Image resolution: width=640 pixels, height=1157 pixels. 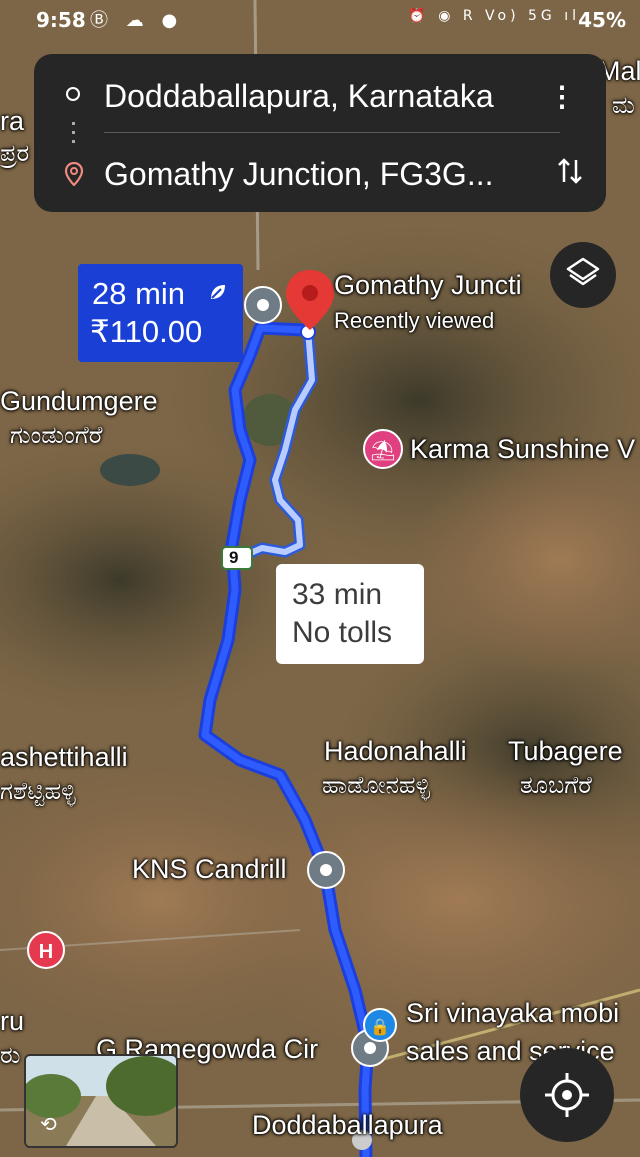 I want to click on place-tubagere-kn: ತೂಬಗೆರೆ, so click(x=556, y=785).